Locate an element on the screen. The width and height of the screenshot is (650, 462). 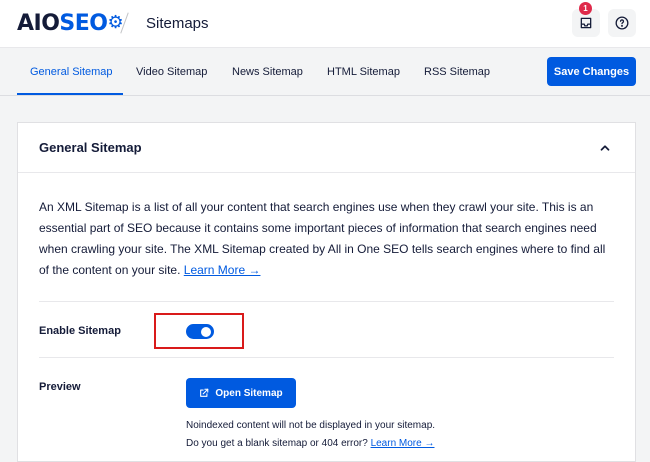
preview-label: Preview is located at coordinates (60, 387).